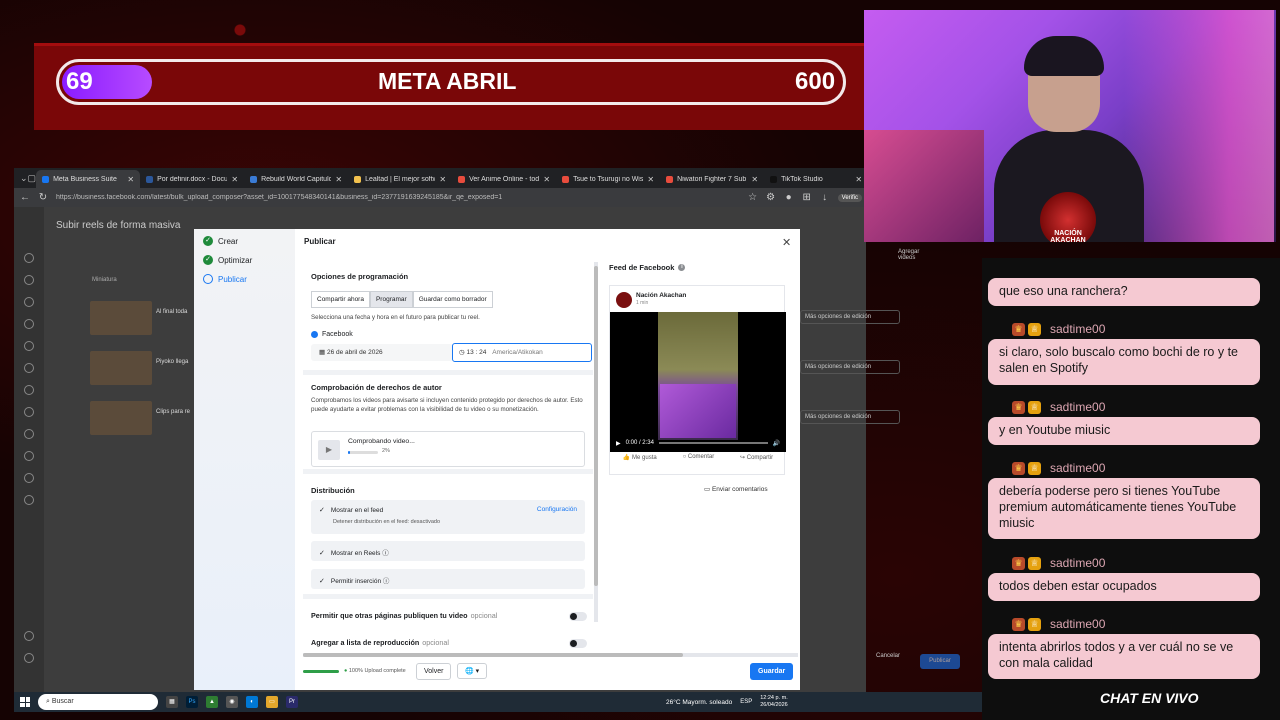 The height and width of the screenshot is (720, 1280). Describe the element at coordinates (850, 317) in the screenshot. I see `more-edit-options-1: Más opciones de edición` at that location.